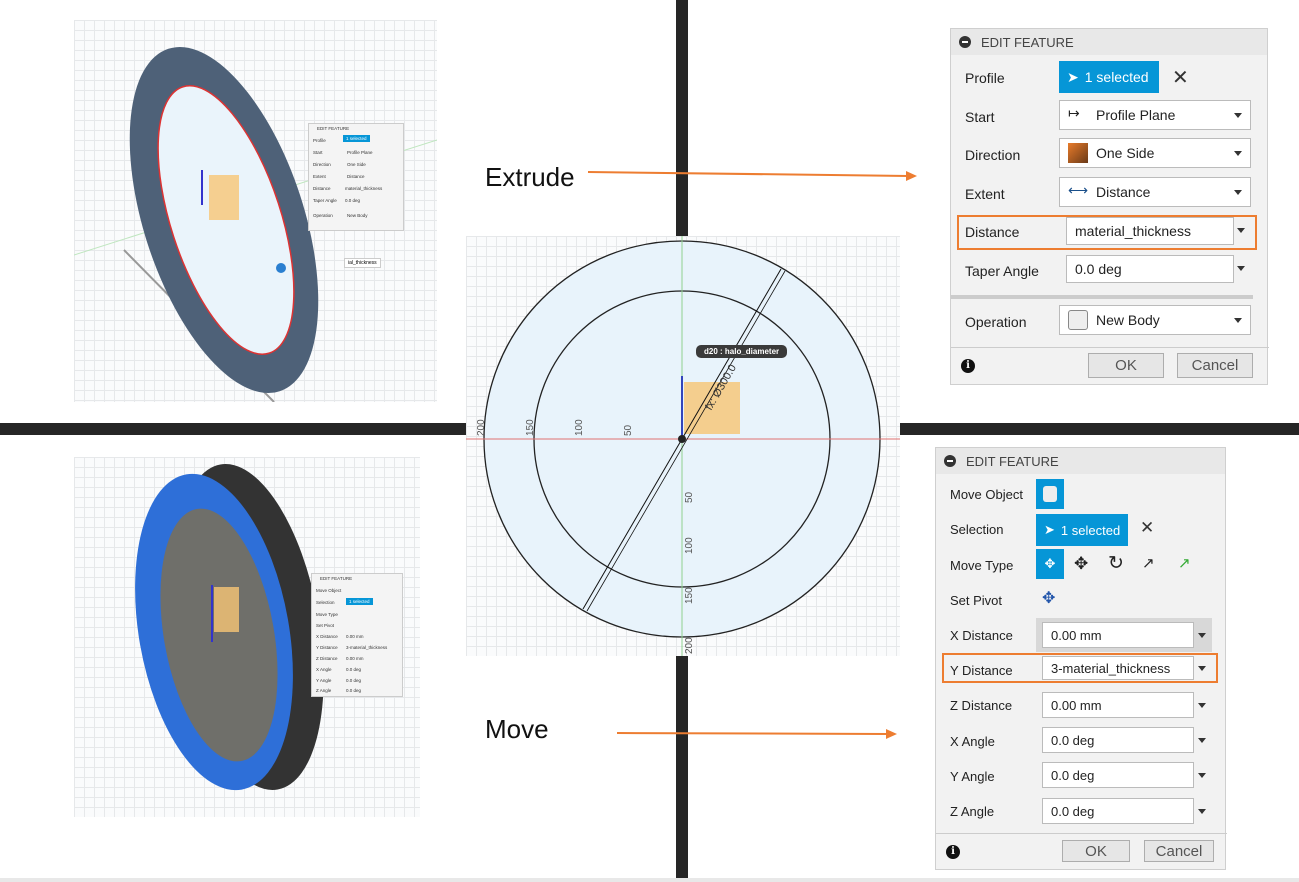  I want to click on move-object-button, so click(1050, 494).